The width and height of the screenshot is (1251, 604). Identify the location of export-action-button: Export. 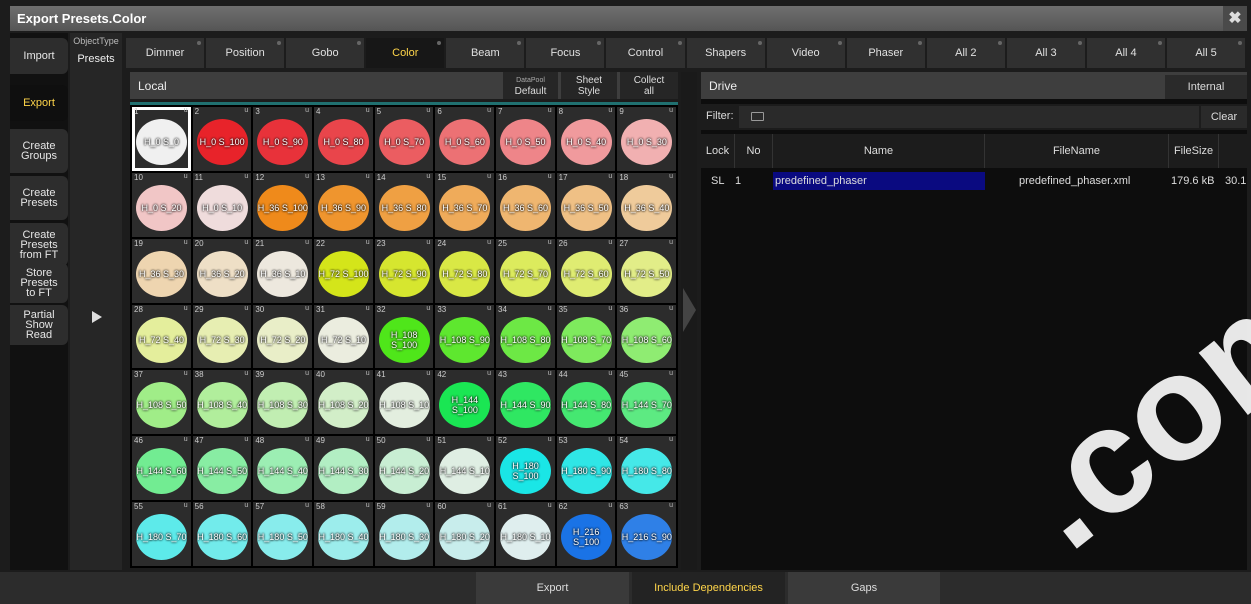
(552, 588).